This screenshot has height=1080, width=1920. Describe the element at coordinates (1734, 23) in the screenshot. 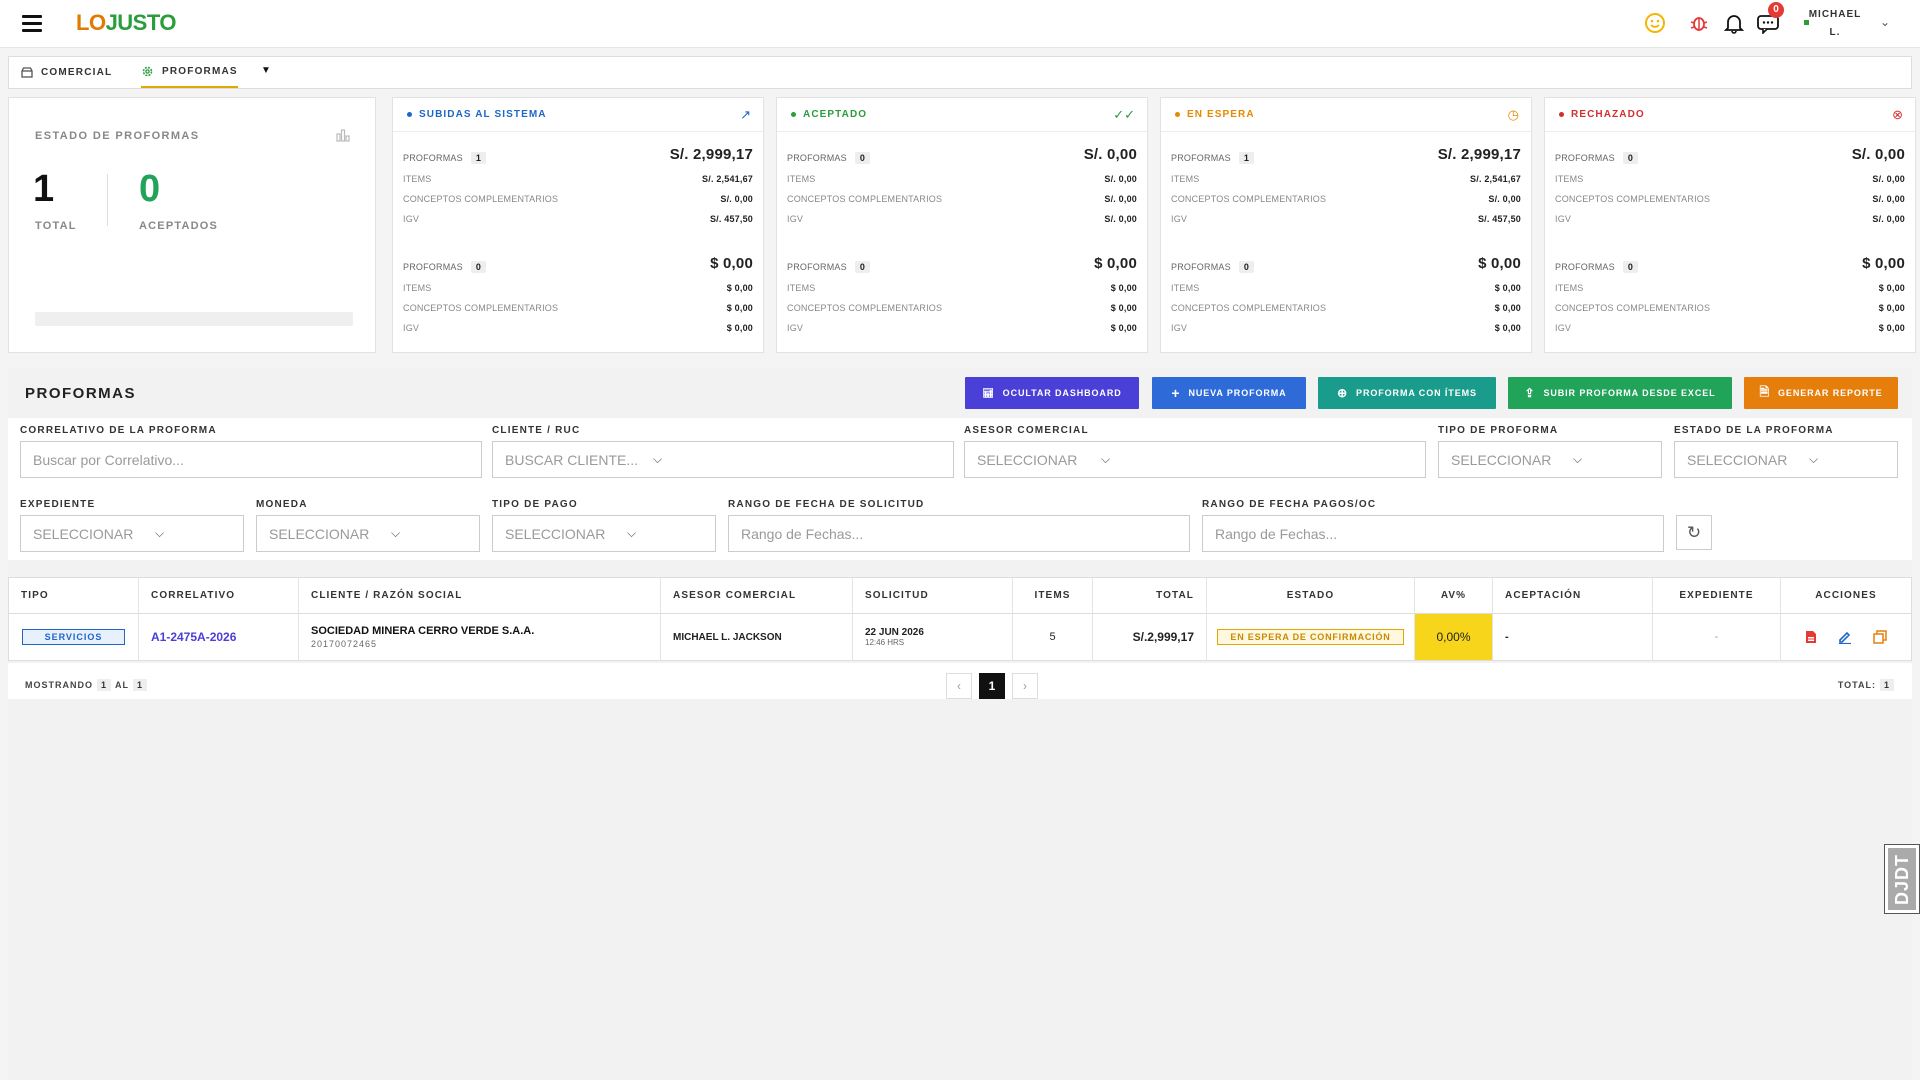

I see `bell-icon` at that location.